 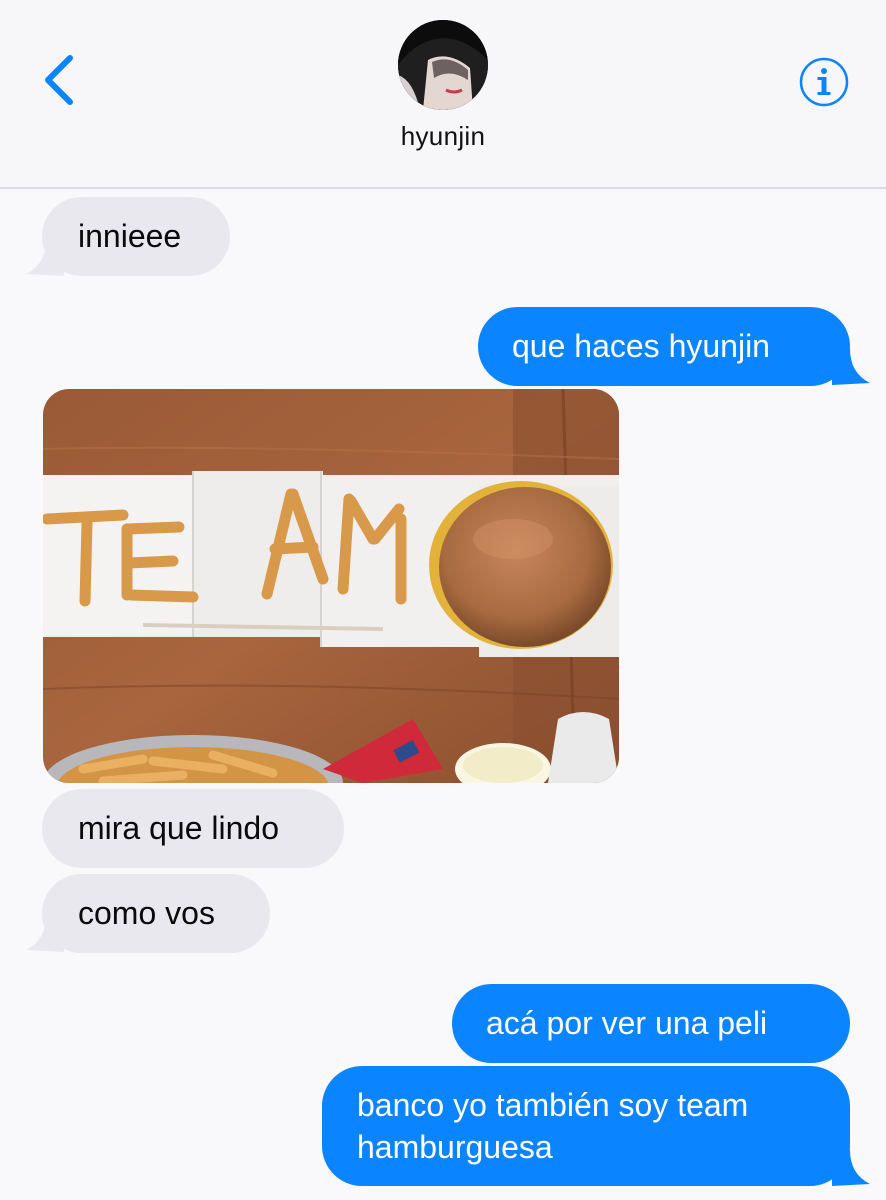 What do you see at coordinates (443, 136) in the screenshot?
I see `contact-name: hyunjin` at bounding box center [443, 136].